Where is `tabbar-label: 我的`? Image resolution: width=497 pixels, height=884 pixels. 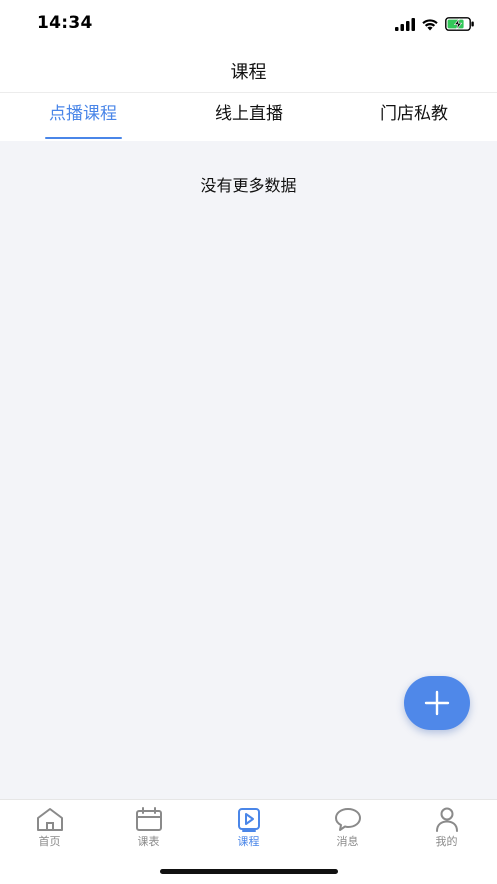 tabbar-label: 我的 is located at coordinates (446, 841).